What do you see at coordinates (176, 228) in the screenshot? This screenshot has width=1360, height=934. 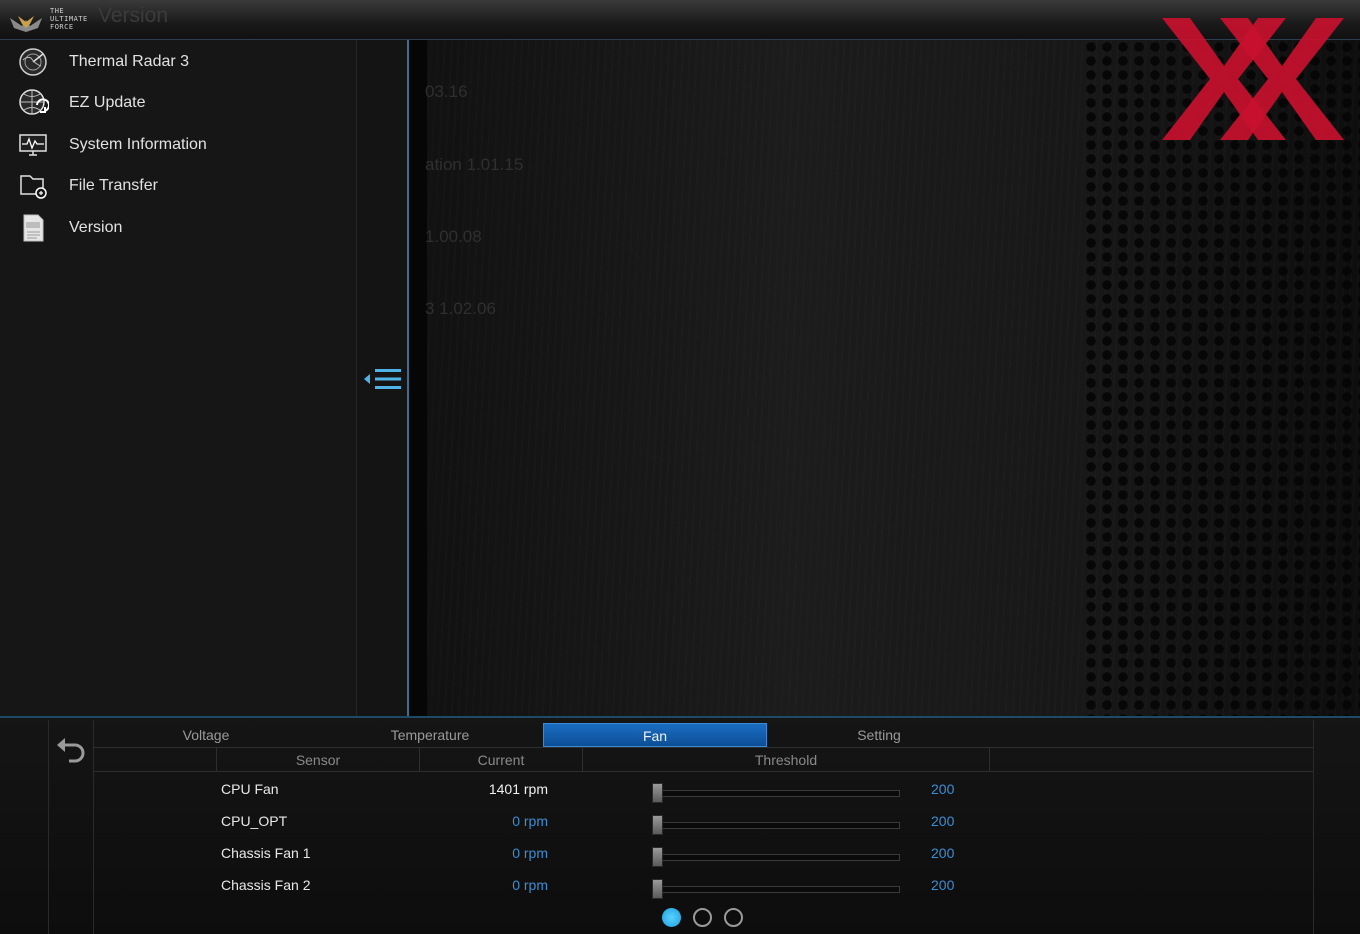 I see `sidebar-item-version: Version` at bounding box center [176, 228].